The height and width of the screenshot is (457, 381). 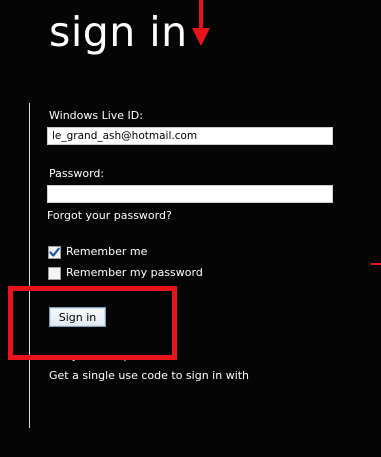 What do you see at coordinates (190, 136) in the screenshot?
I see `windows-live-id-input` at bounding box center [190, 136].